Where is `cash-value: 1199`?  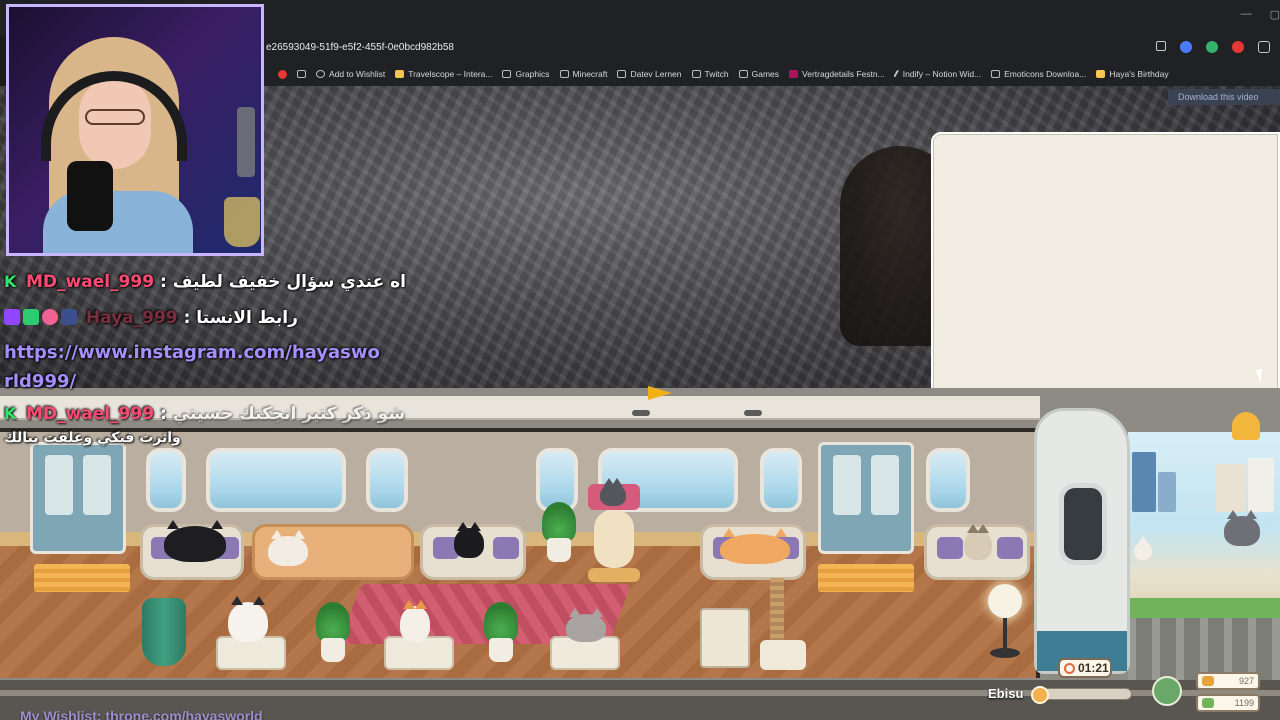
cash-value: 1199 is located at coordinates (1244, 703).